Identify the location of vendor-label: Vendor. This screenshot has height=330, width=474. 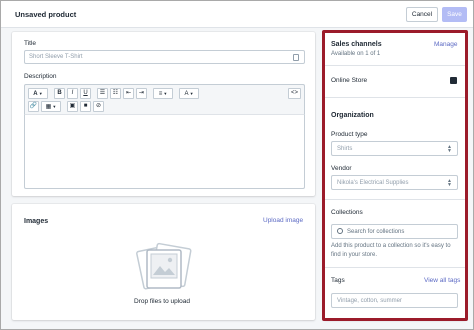
(341, 168).